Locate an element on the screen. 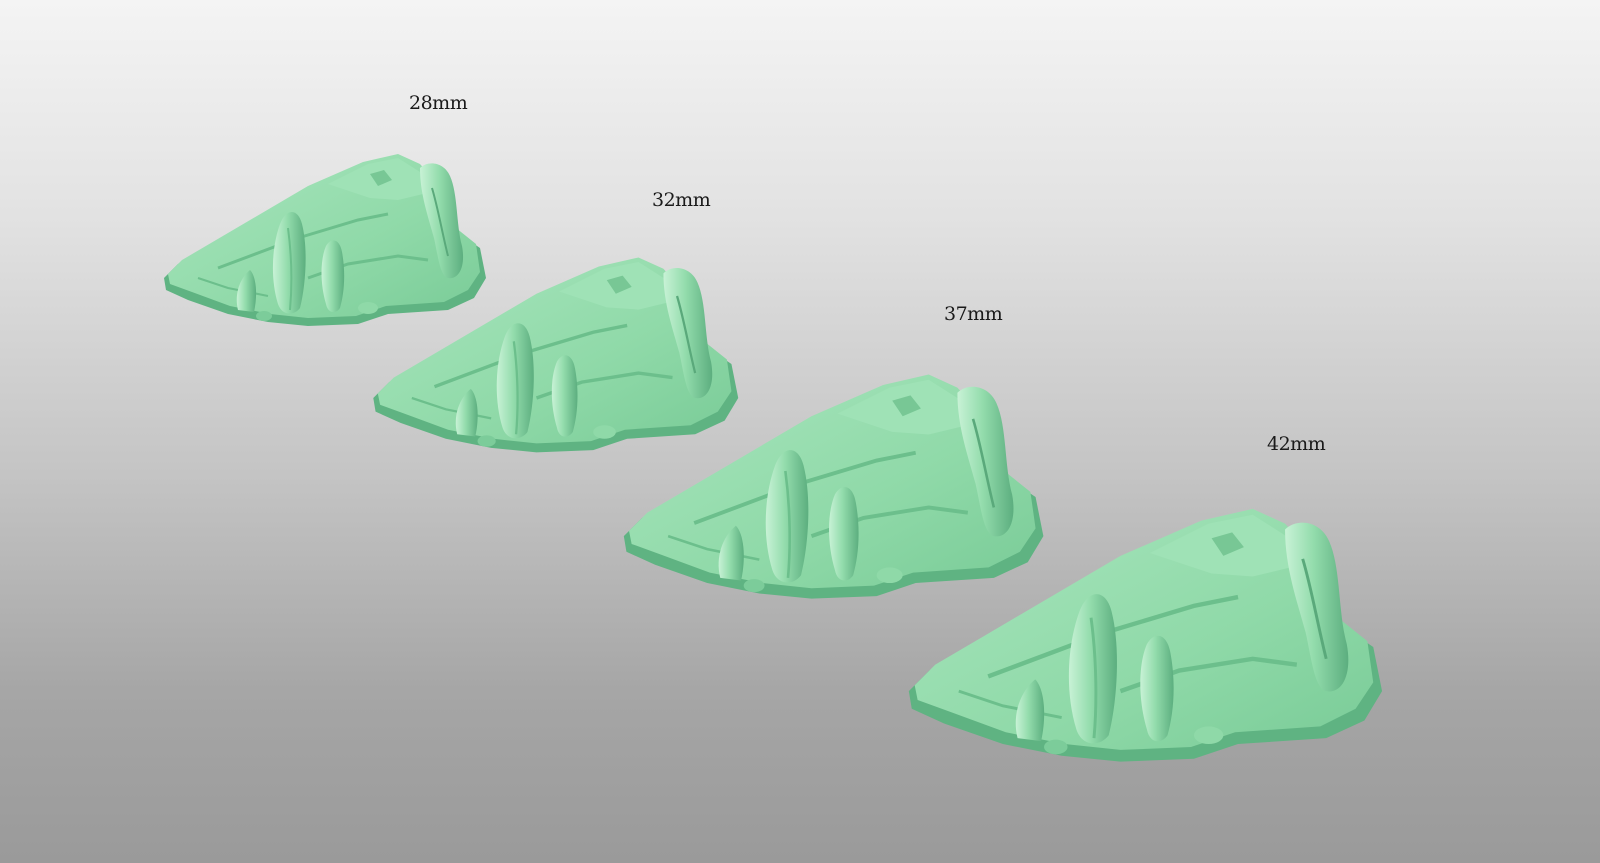  terrain-model-42mm is located at coordinates (1142, 625).